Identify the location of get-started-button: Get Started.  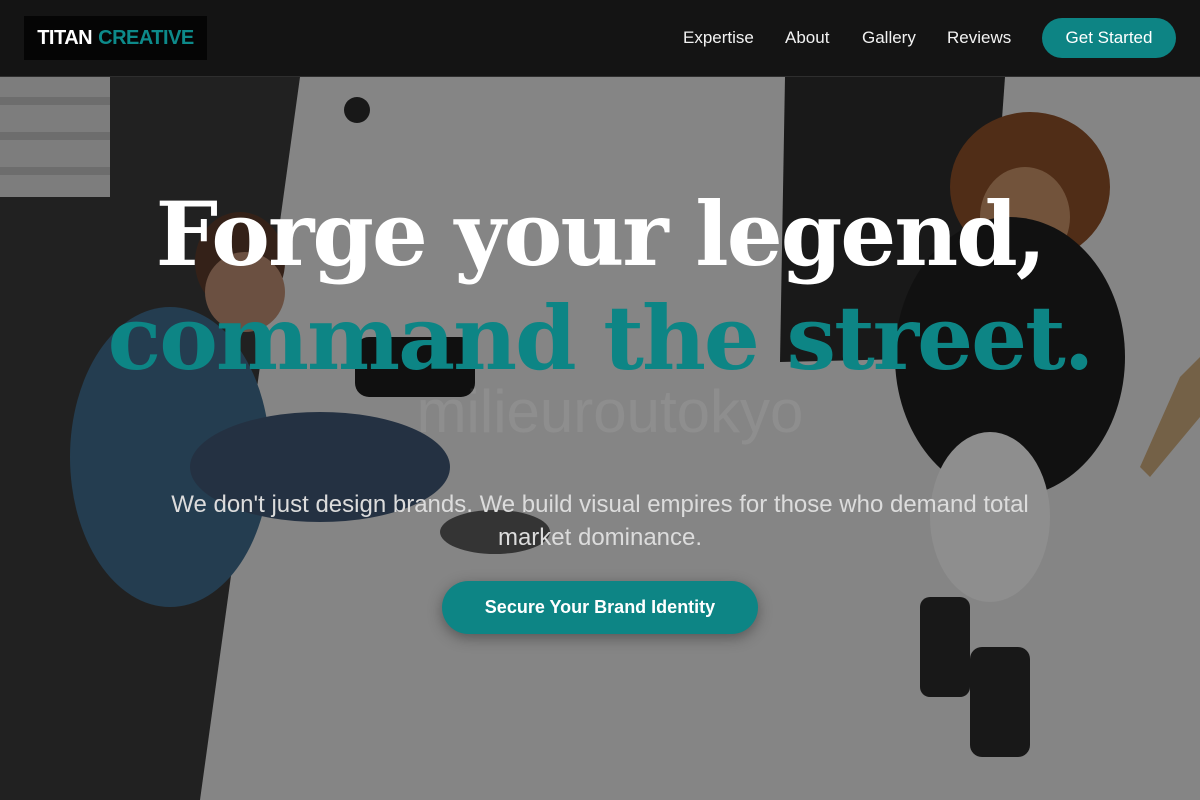
(1109, 38).